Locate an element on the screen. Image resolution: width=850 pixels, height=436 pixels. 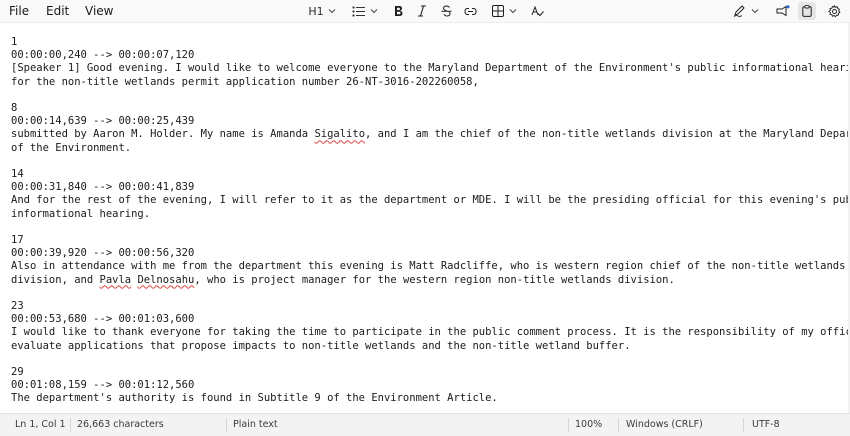
toolbar: File Edit View H1 is located at coordinates (425, 11).